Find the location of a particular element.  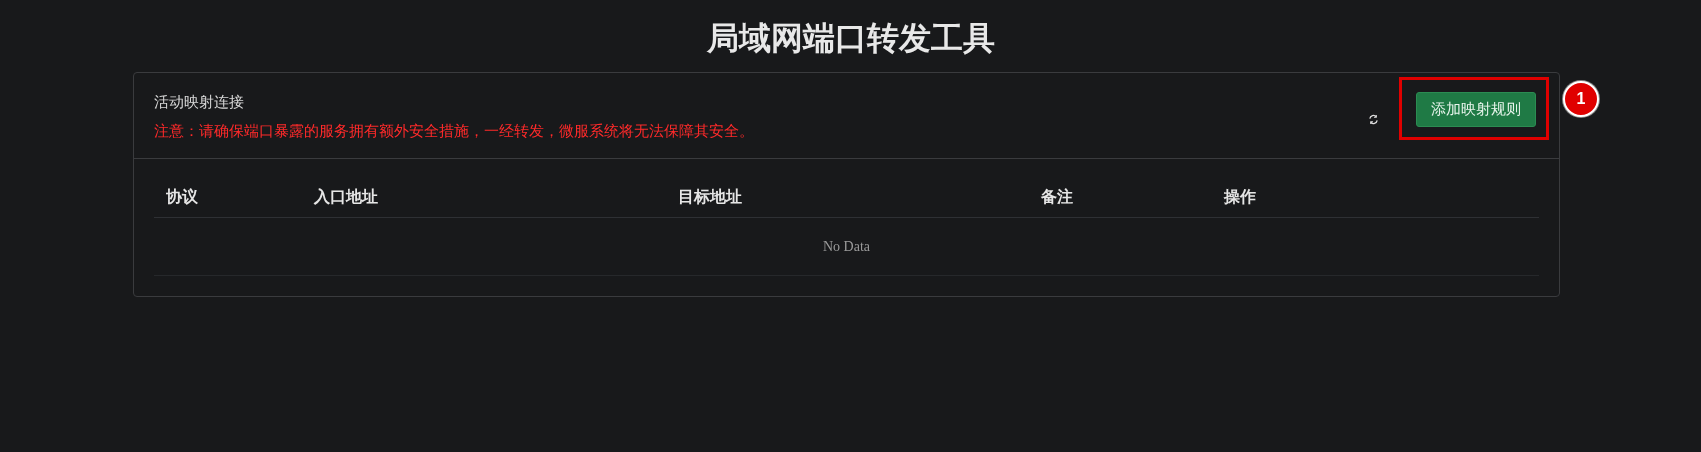

column-header: 协议 is located at coordinates (228, 197).